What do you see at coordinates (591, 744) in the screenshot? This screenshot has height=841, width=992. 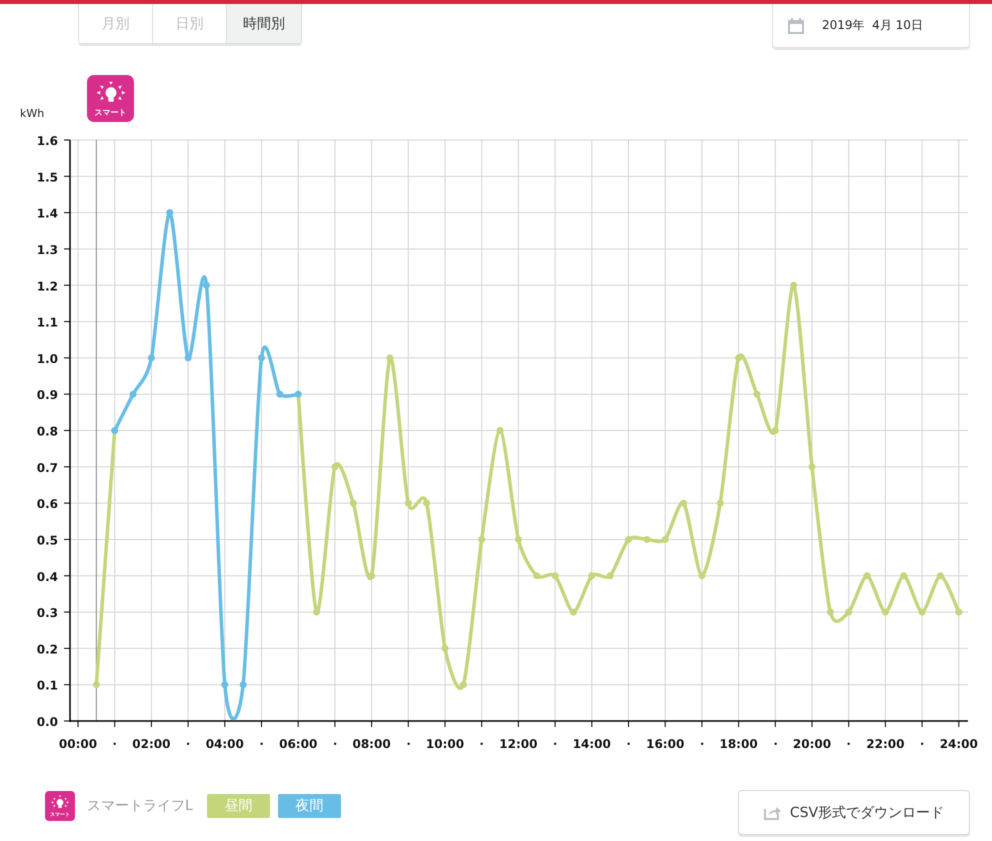 I see `axis-label: 14:00` at bounding box center [591, 744].